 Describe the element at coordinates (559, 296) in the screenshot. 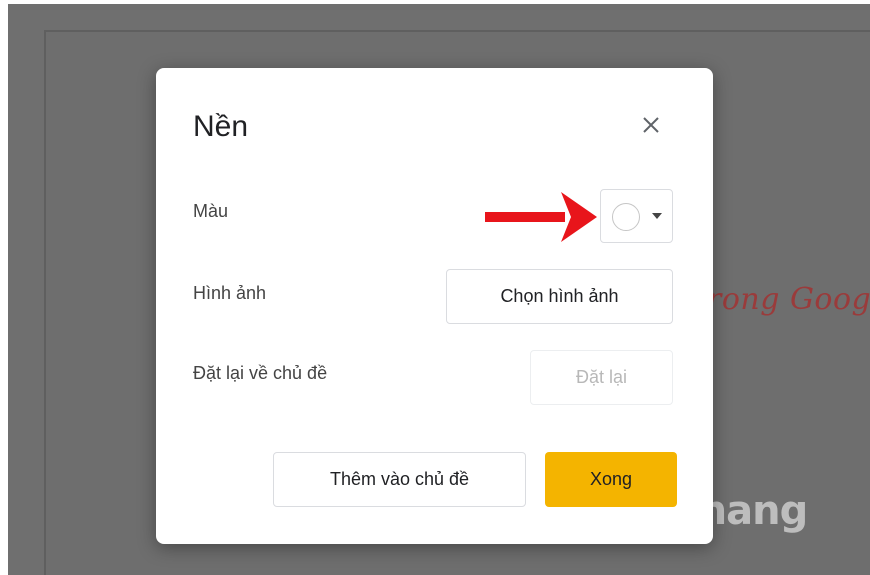

I see `choose-image-button: Chọn hình ảnh` at that location.